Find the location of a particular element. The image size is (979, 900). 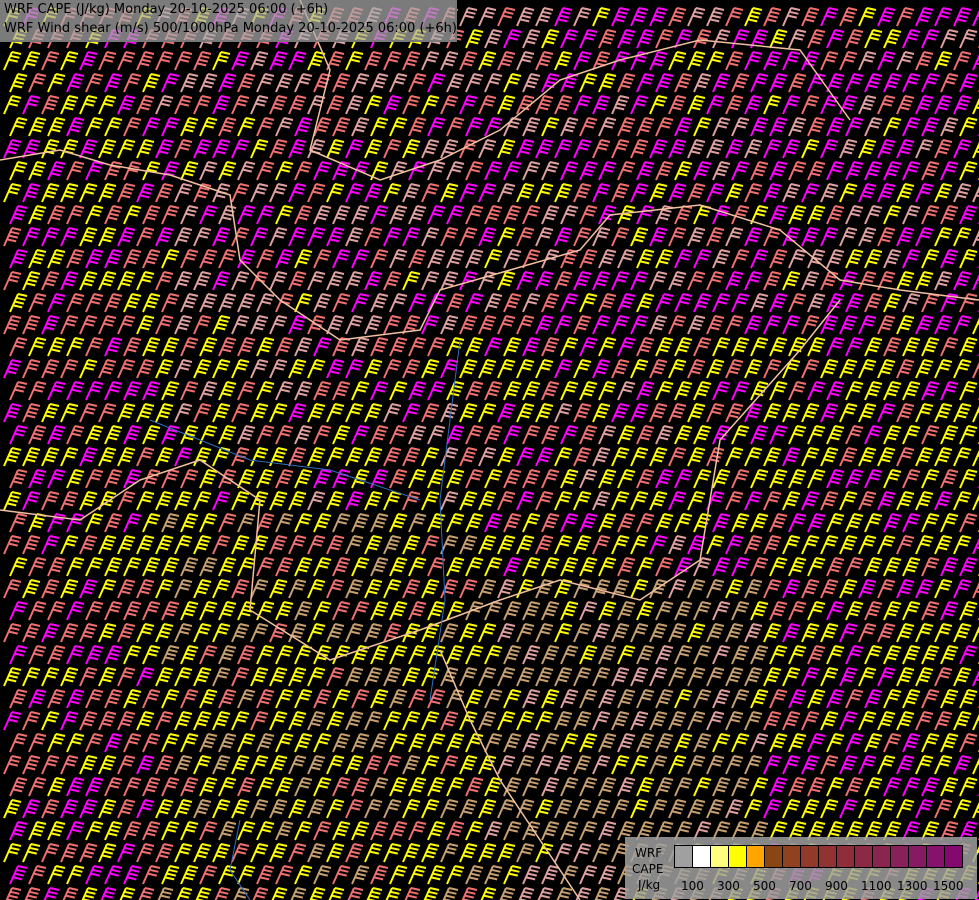

legend-swatch is located at coordinates (702, 856).